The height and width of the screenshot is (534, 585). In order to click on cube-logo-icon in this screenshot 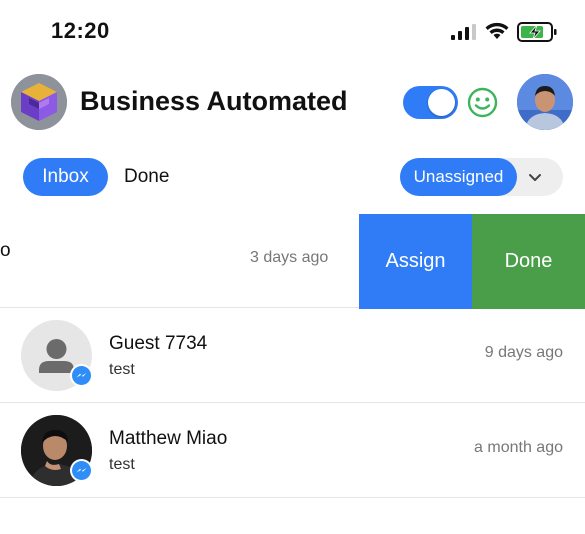, I will do `click(39, 102)`.